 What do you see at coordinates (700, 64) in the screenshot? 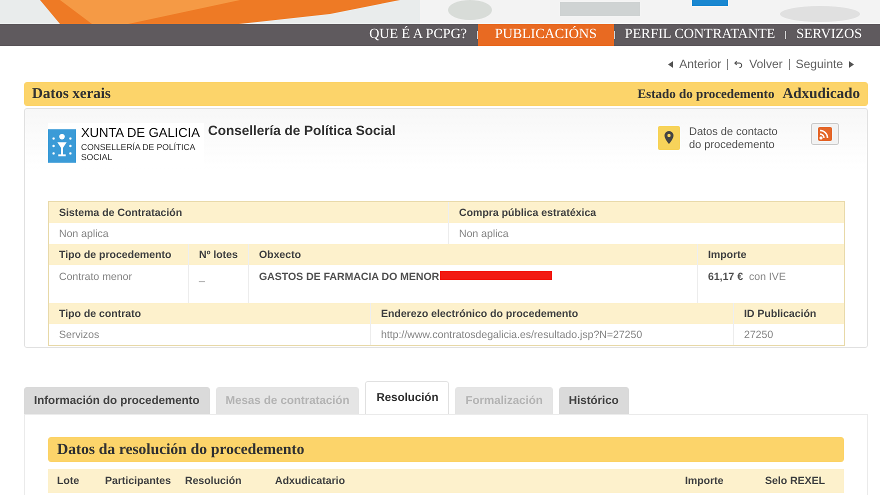
I see `previous-link: Anterior` at bounding box center [700, 64].